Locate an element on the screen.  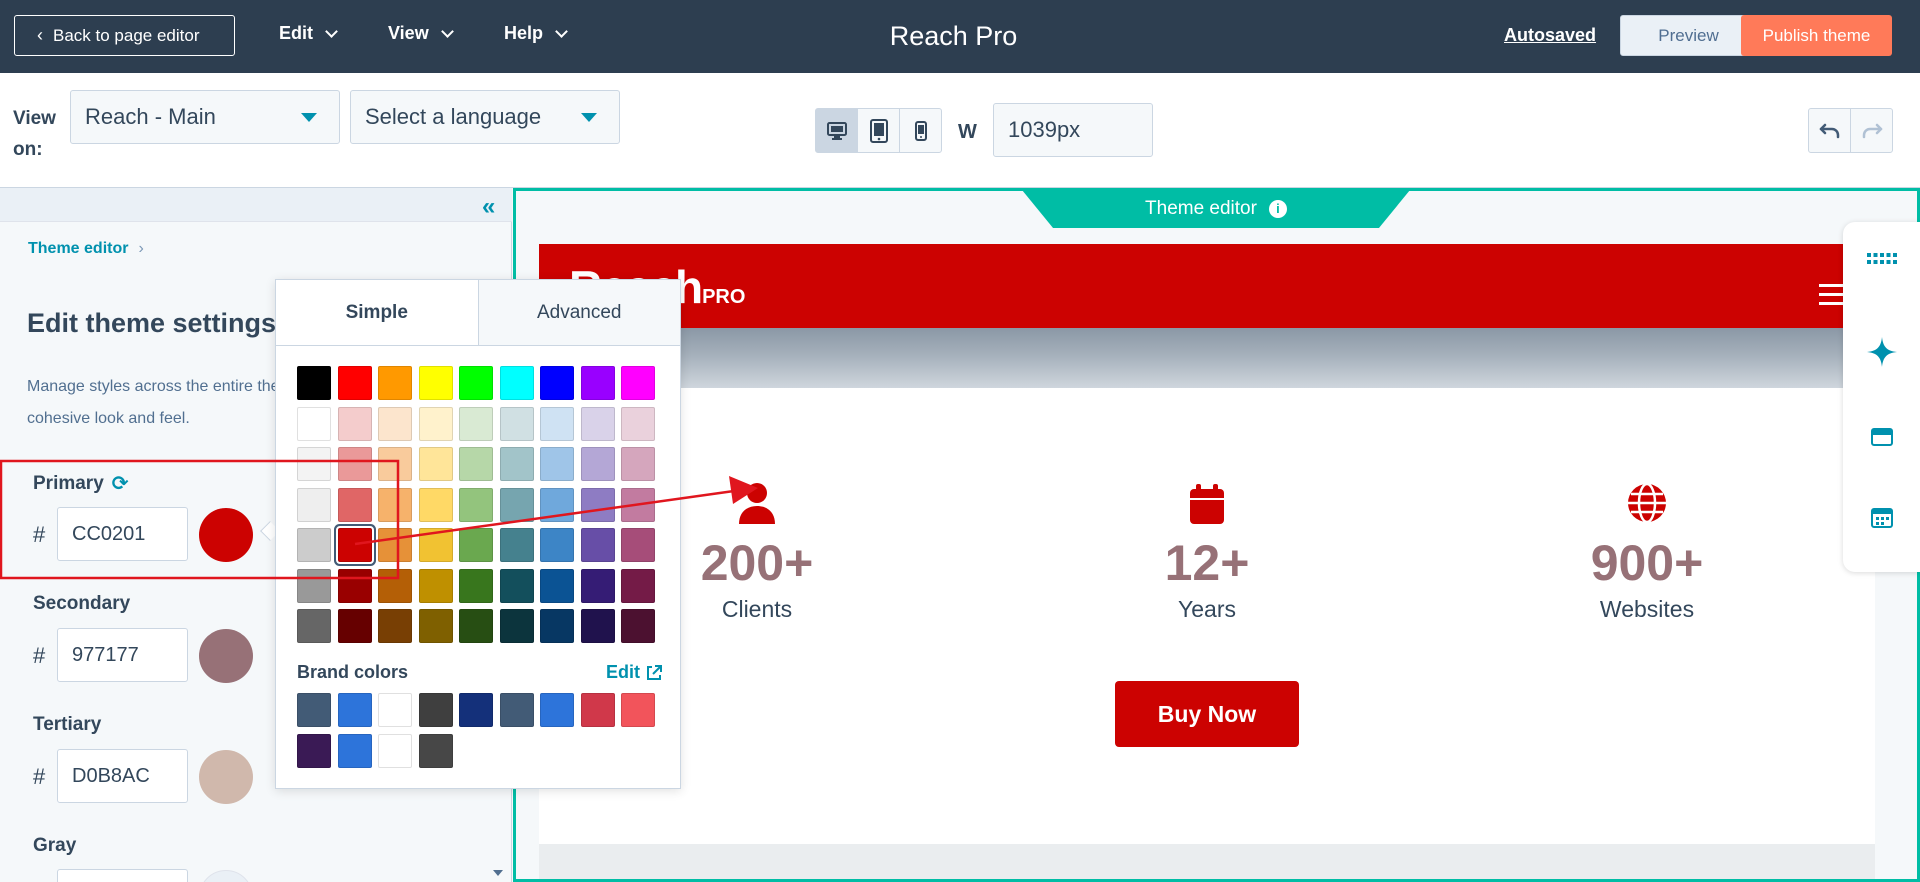
desktop-view-button is located at coordinates (837, 130).